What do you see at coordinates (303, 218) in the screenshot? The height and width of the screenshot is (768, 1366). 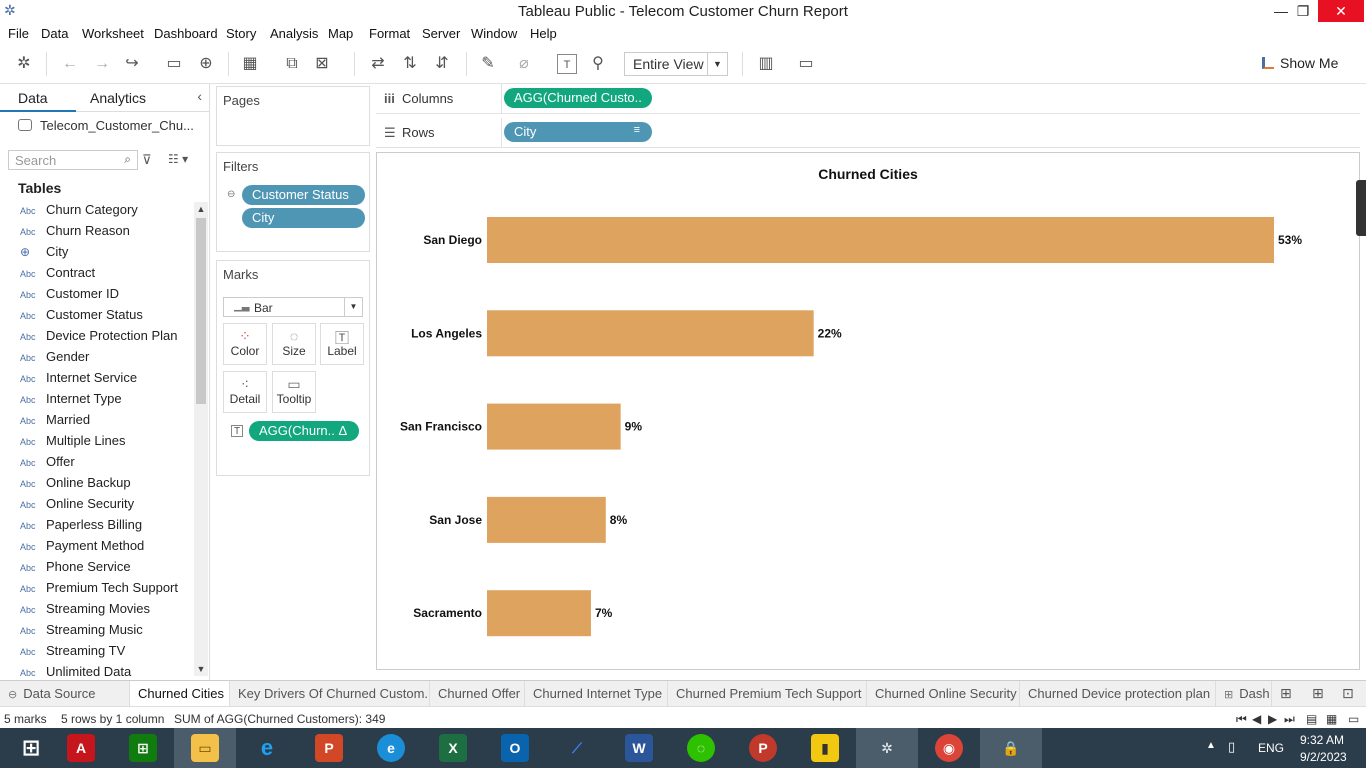 I see `filter-pill-city: City` at bounding box center [303, 218].